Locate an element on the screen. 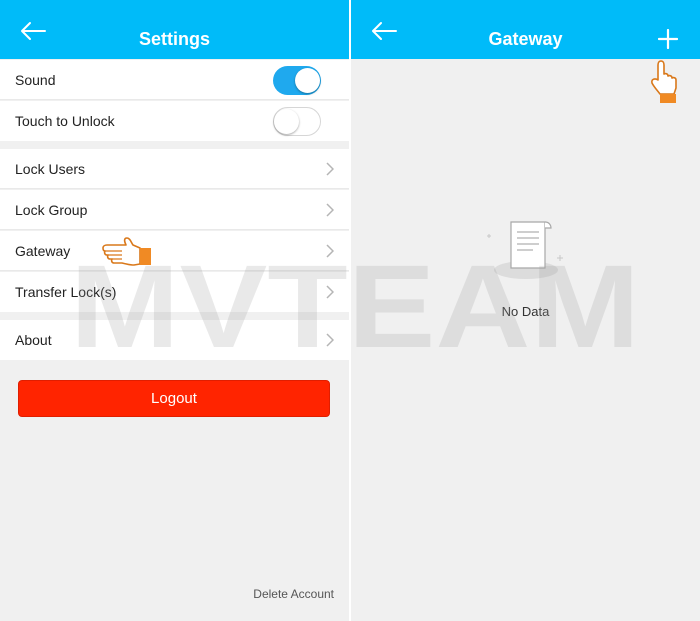  settings-header: Settings is located at coordinates (174, 29).